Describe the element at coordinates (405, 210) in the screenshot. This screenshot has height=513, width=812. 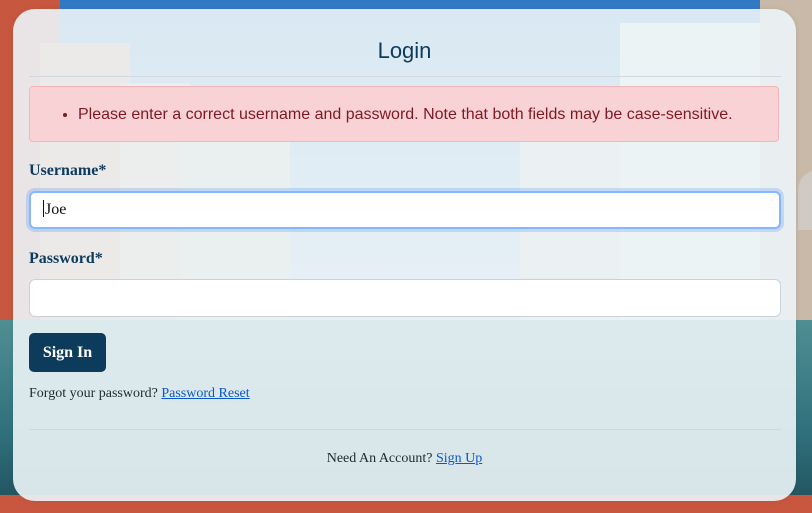
I see `username-field: Joe` at that location.